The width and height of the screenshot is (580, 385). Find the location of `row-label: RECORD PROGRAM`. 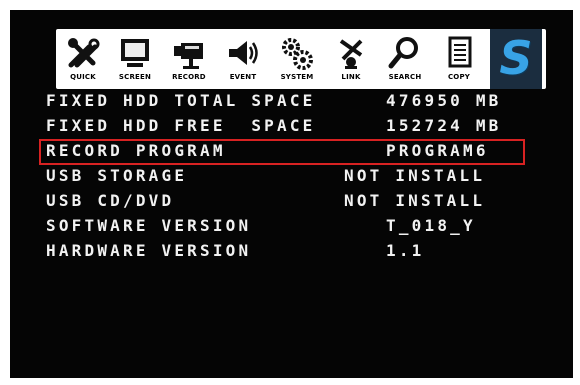

row-label: RECORD PROGRAM is located at coordinates (136, 150).